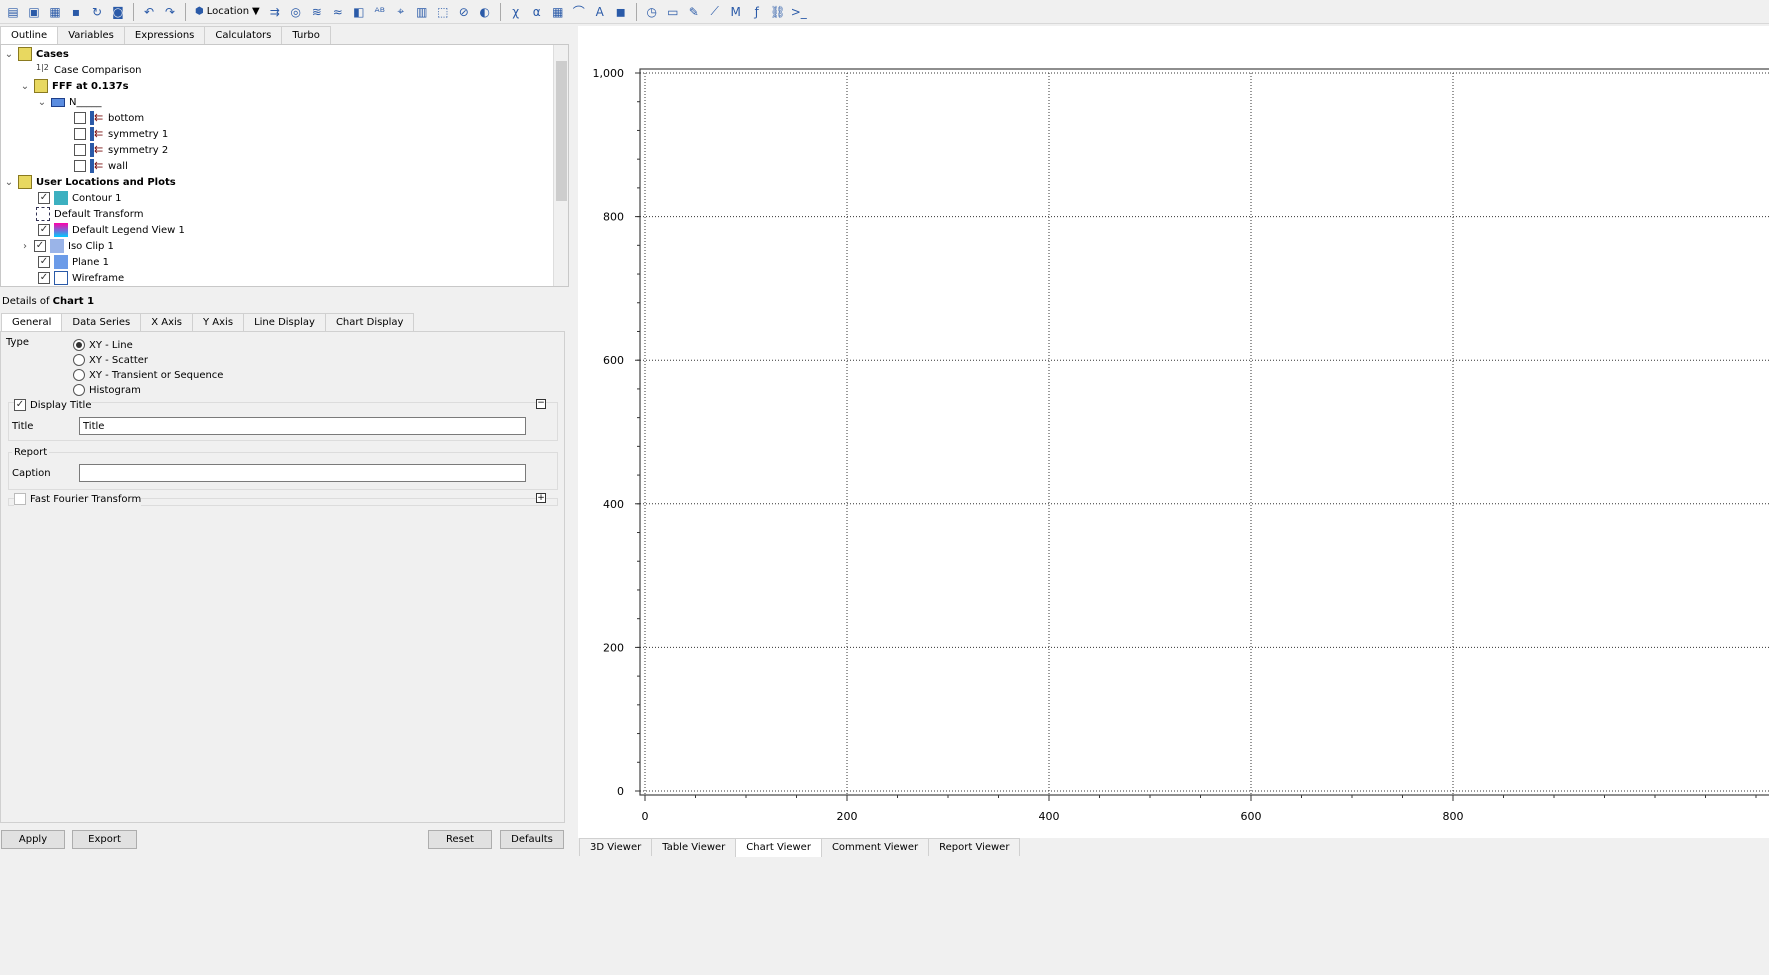  What do you see at coordinates (485, 12) in the screenshot?
I see `color-map-icon: ◐` at bounding box center [485, 12].